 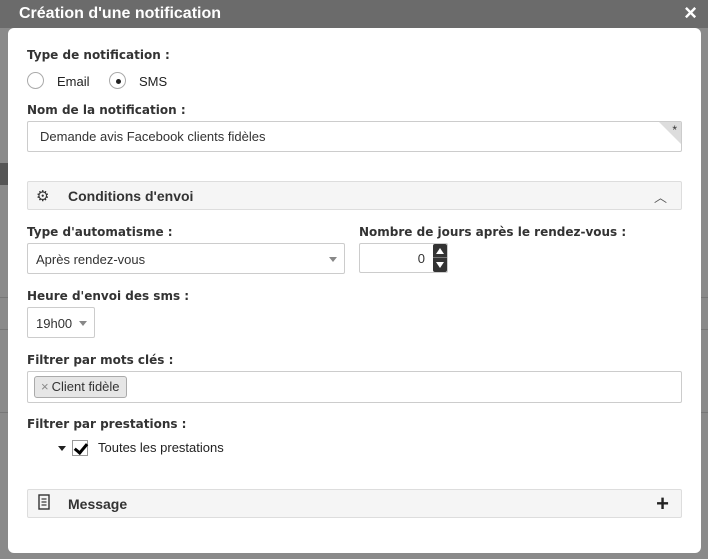 What do you see at coordinates (354, 503) in the screenshot?
I see `message-section-header: Message +` at bounding box center [354, 503].